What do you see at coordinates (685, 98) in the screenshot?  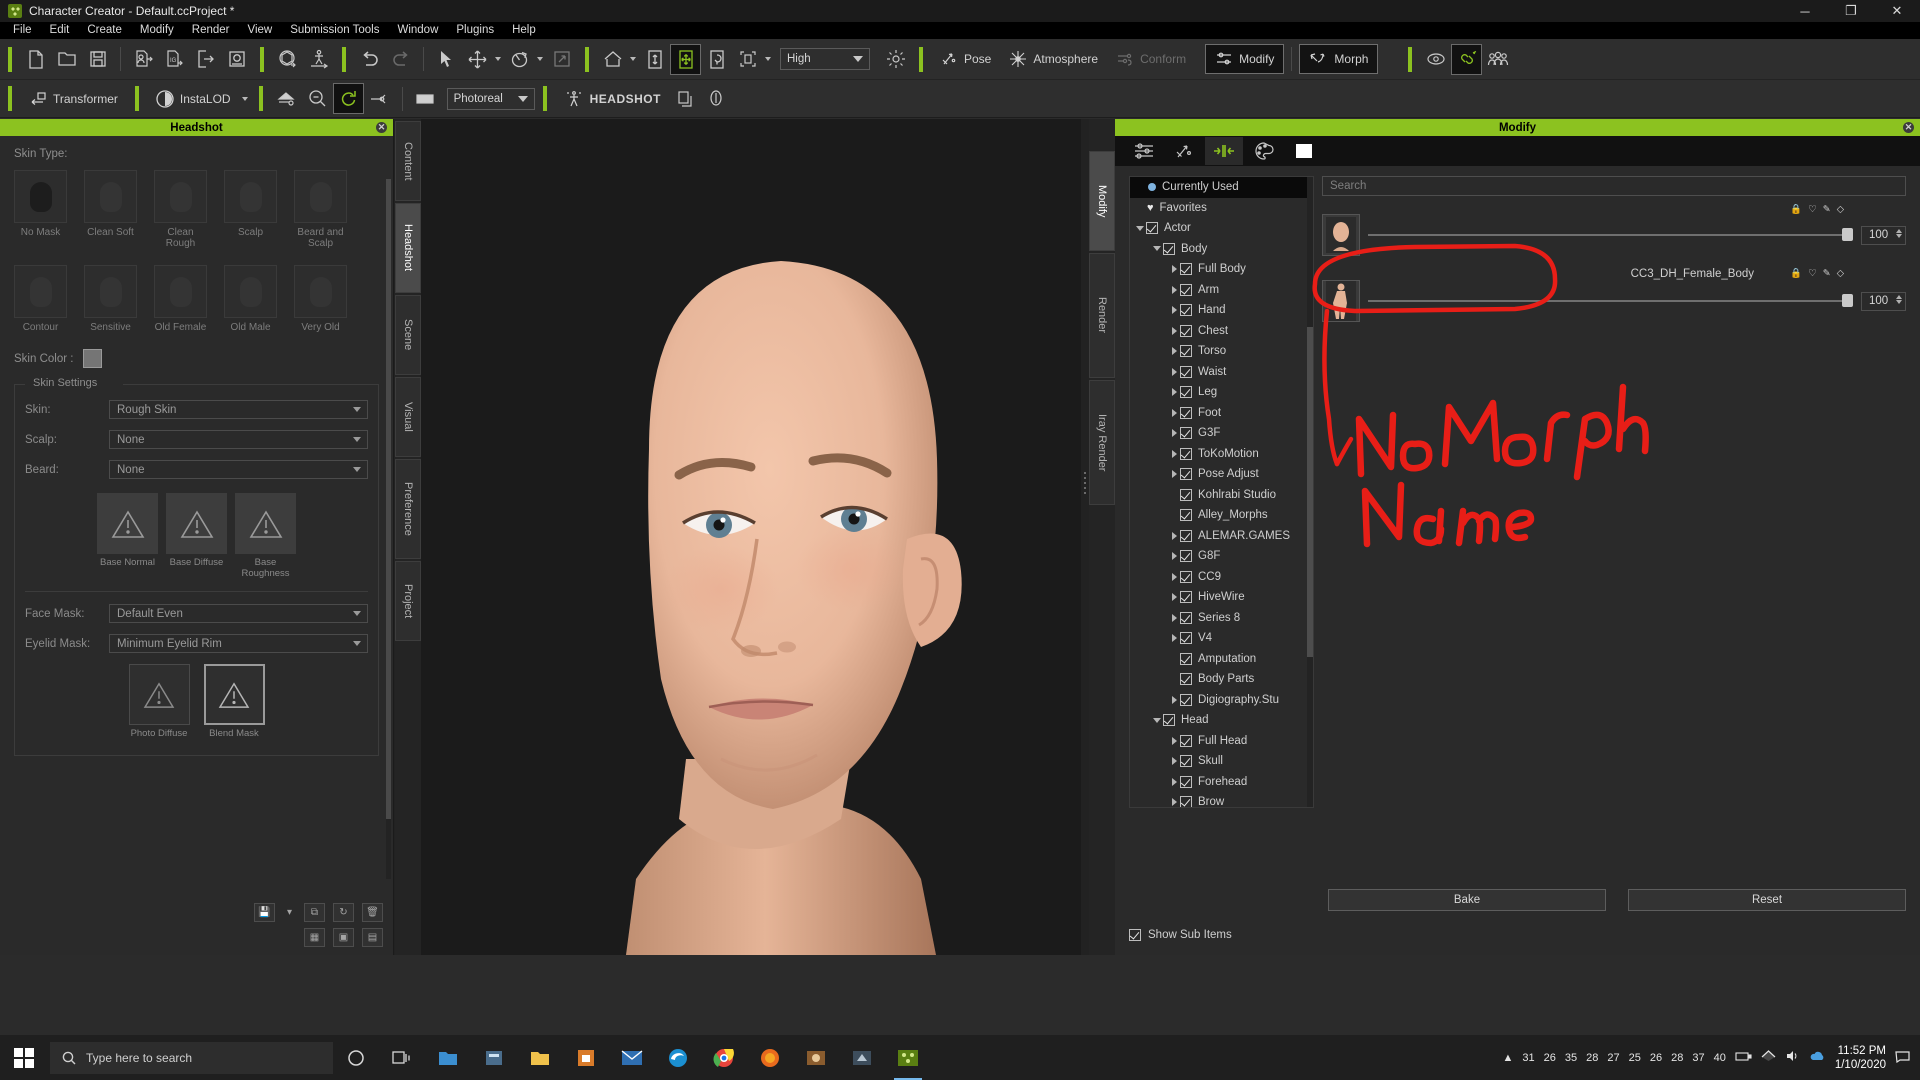 I see `copy-preset-icon` at bounding box center [685, 98].